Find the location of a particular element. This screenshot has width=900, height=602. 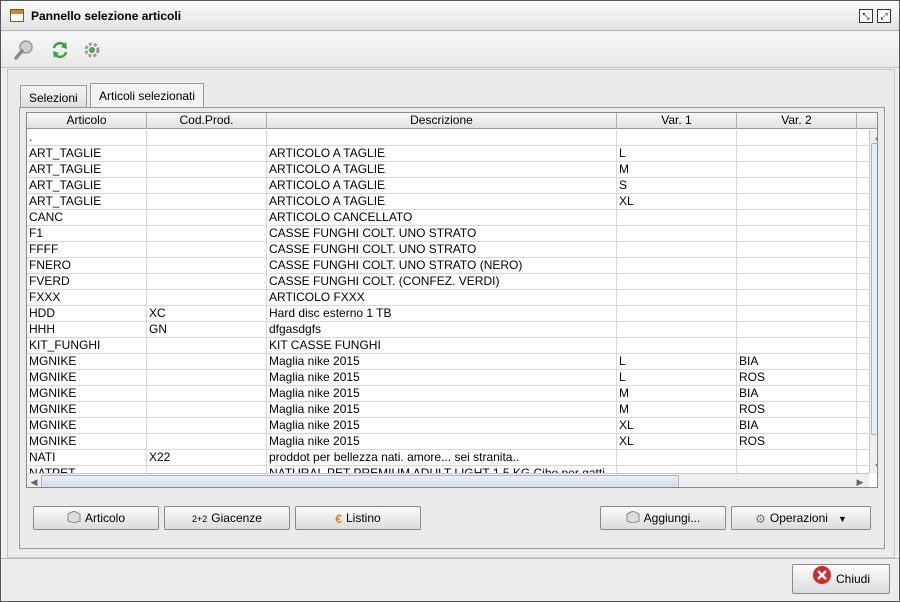

search-icon is located at coordinates (24, 50).